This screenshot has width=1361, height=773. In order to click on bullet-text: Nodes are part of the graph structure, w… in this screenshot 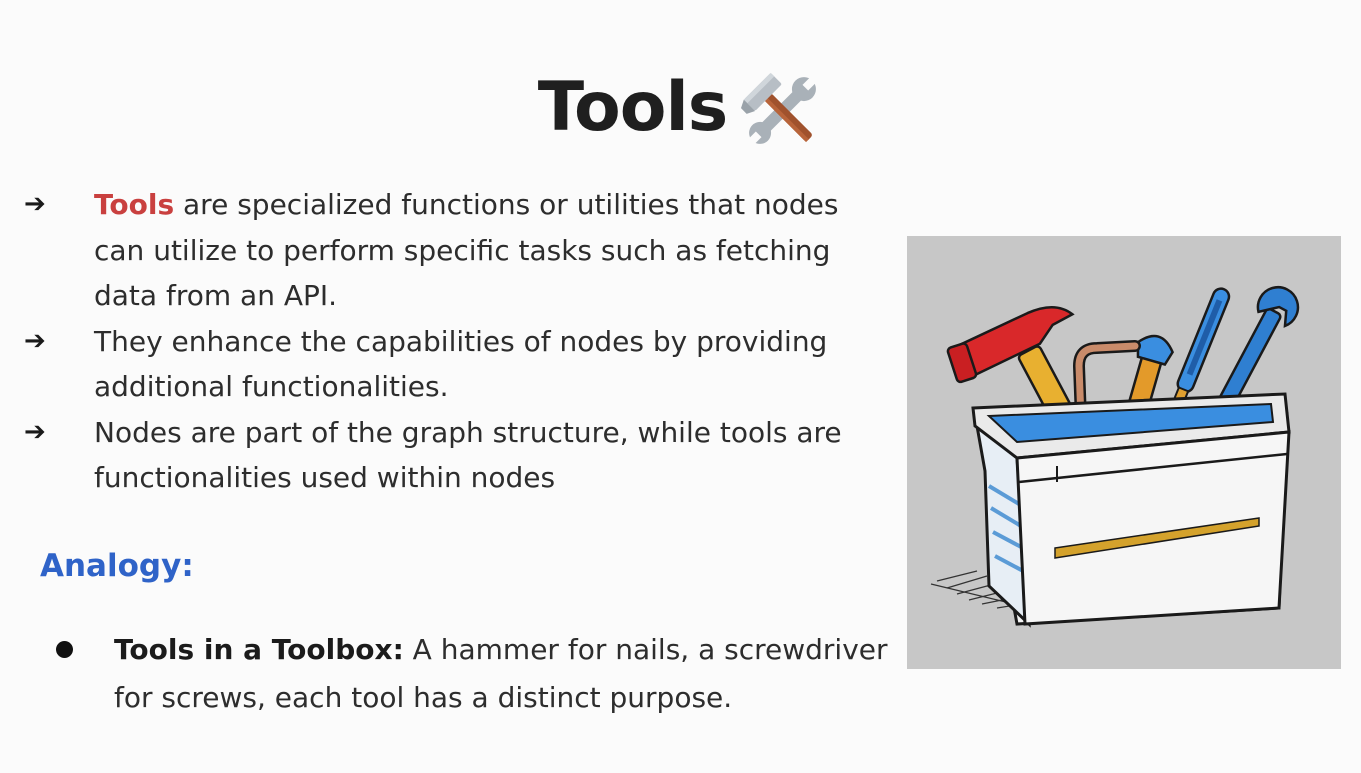, I will do `click(468, 455)`.